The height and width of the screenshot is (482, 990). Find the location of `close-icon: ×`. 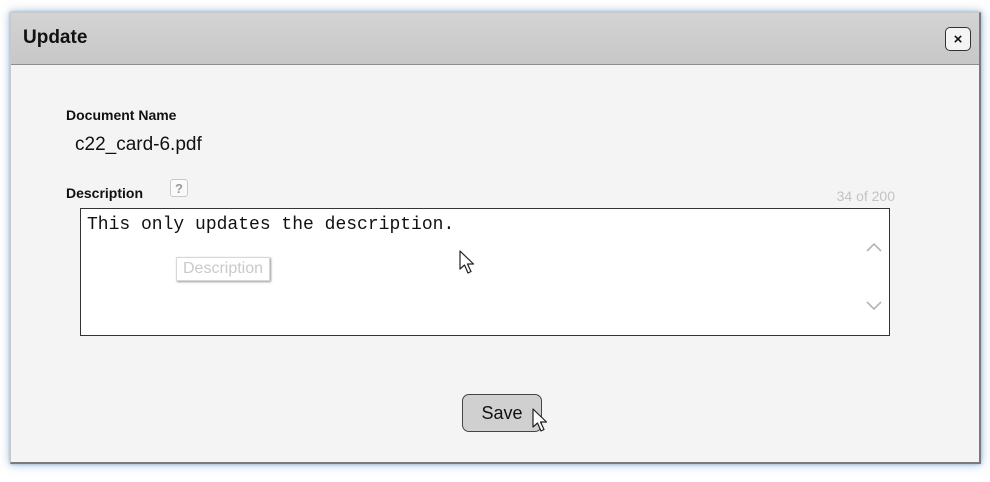

close-icon: × is located at coordinates (958, 39).